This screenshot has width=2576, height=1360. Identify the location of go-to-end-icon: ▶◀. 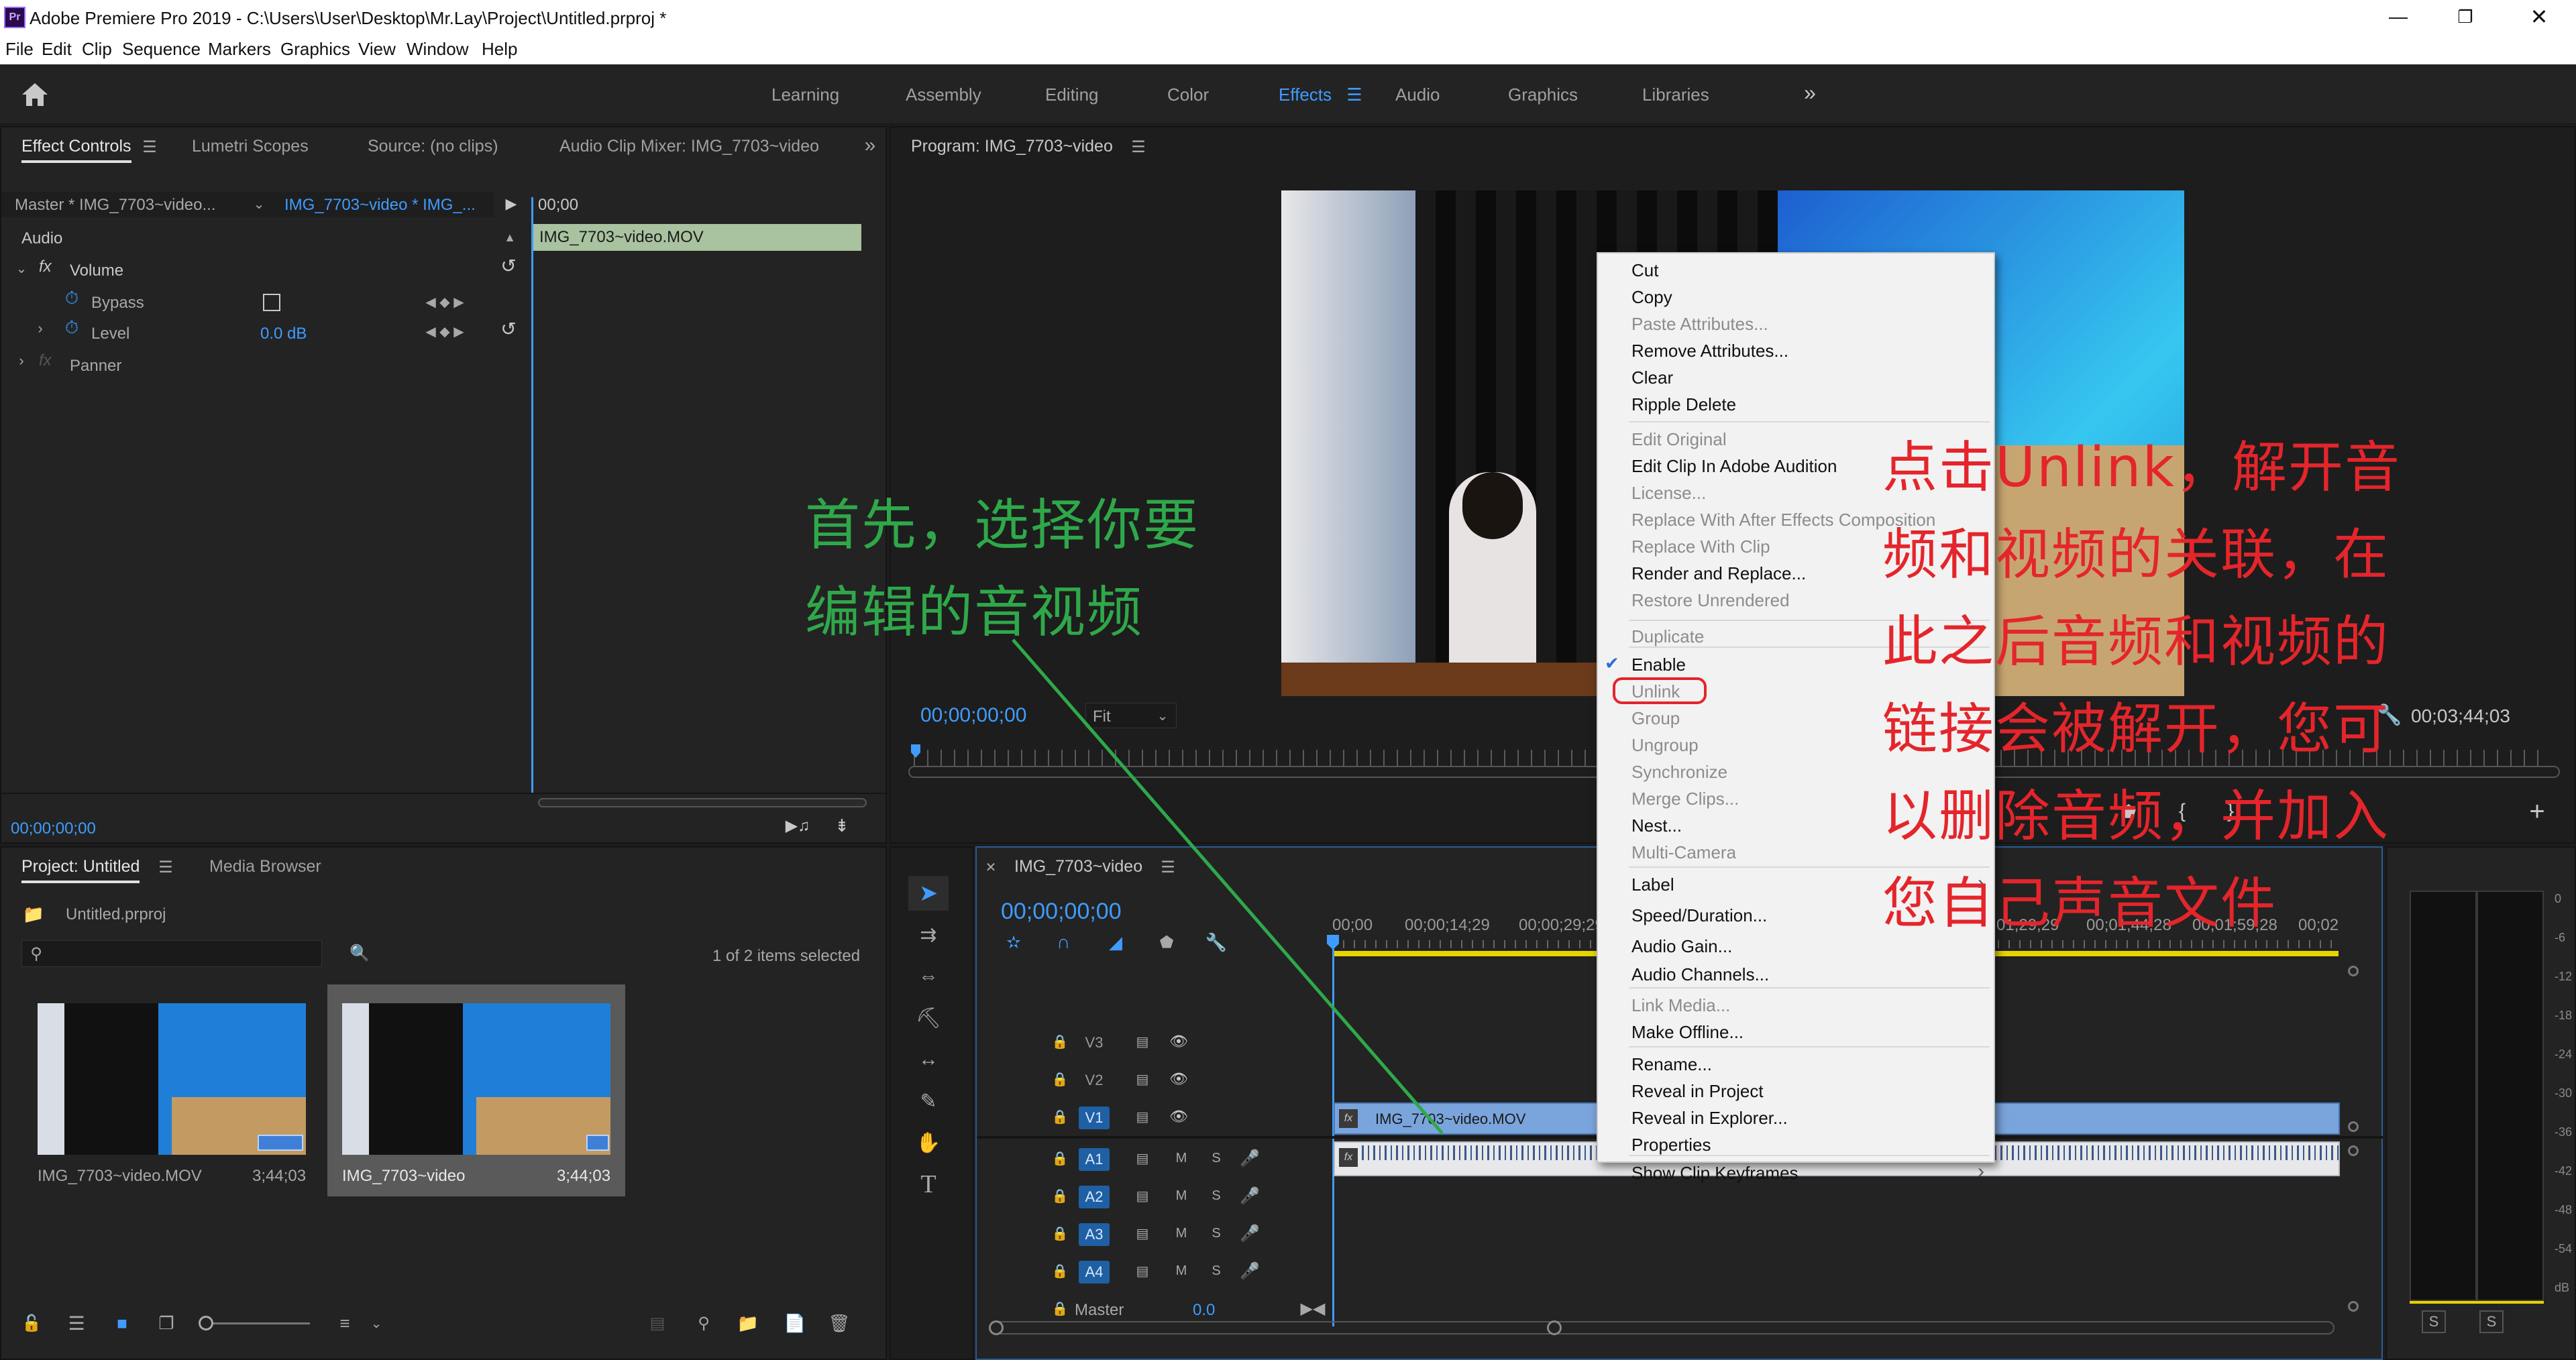
(1313, 1308).